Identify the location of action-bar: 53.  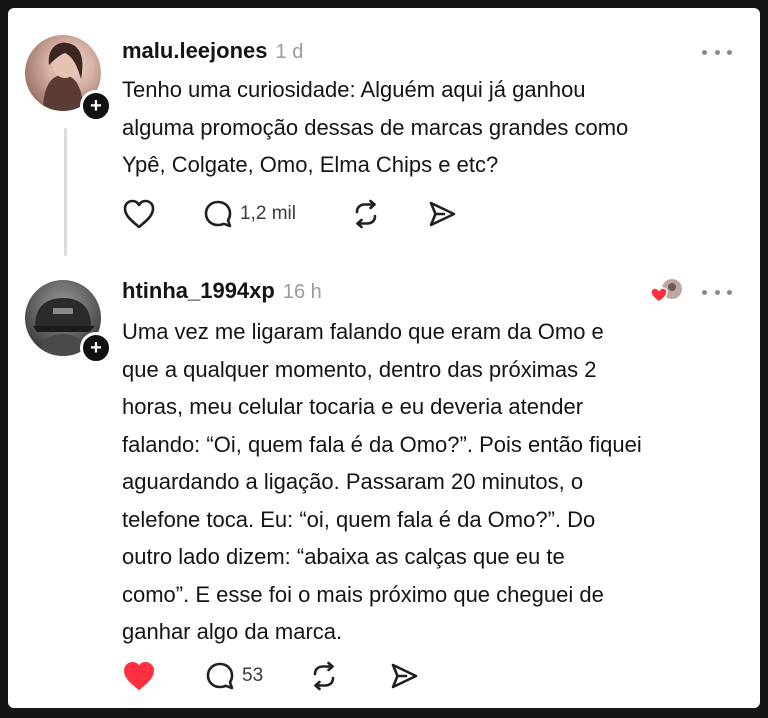
(271, 676).